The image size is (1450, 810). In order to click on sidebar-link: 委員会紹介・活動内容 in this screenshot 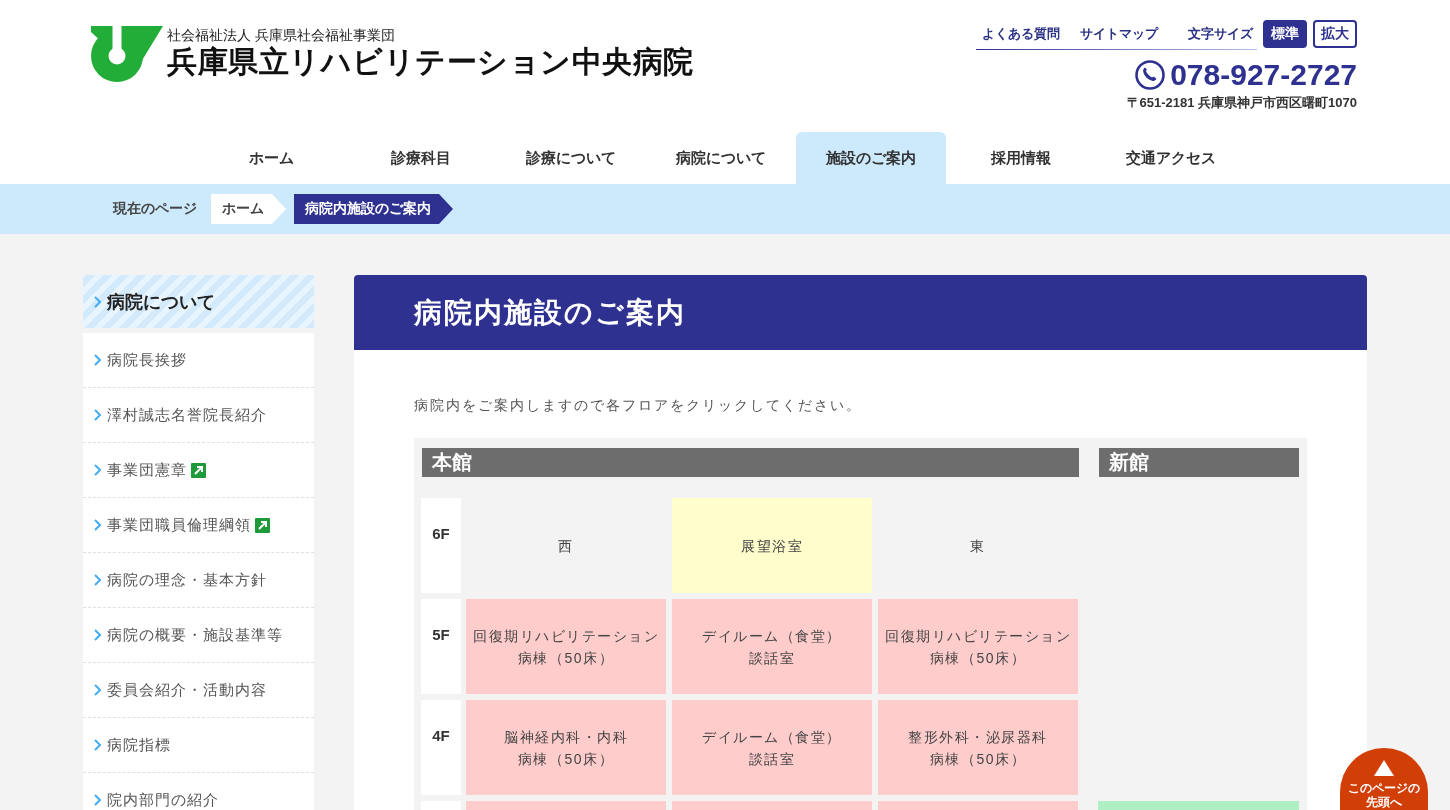, I will do `click(198, 690)`.